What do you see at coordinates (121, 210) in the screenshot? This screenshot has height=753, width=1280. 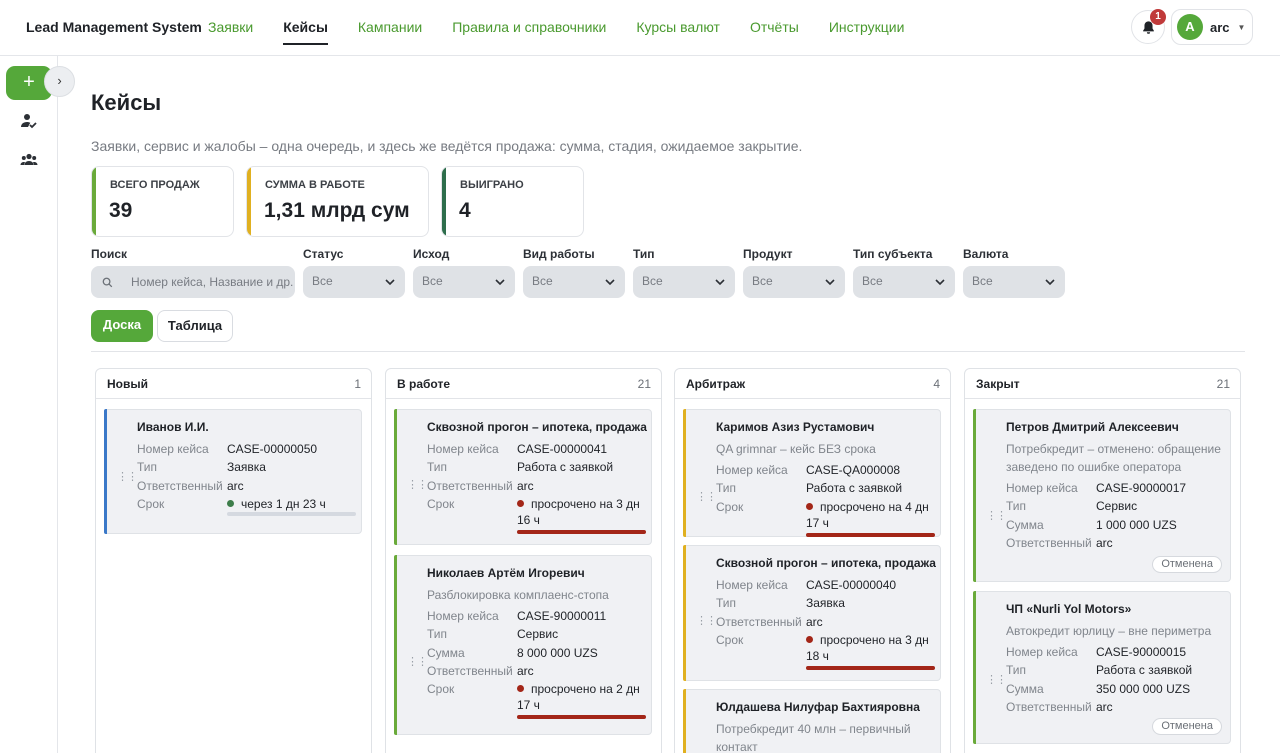 I see `stat-value: 39` at bounding box center [121, 210].